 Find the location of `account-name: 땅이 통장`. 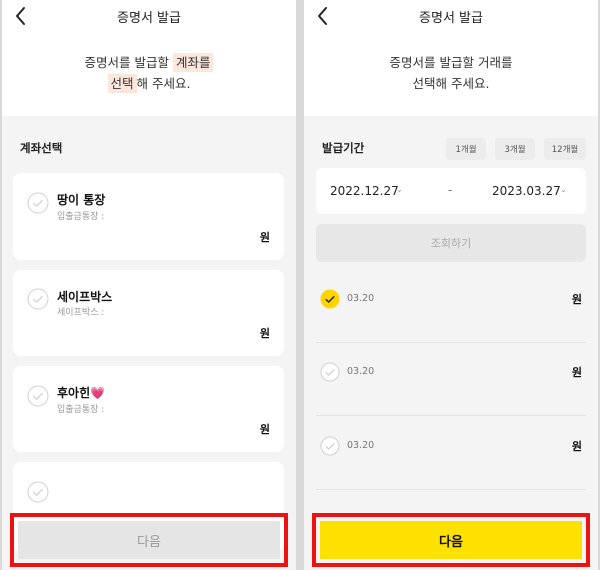

account-name: 땅이 통장 is located at coordinates (81, 200).